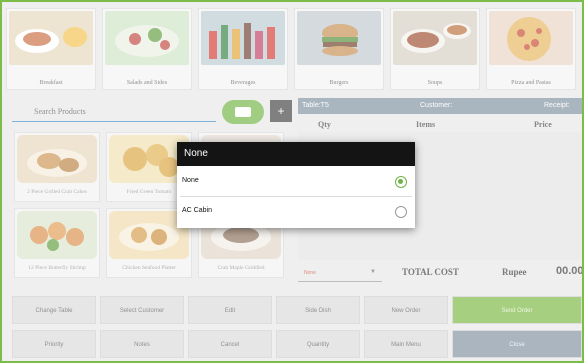  I want to click on radio-unselected-icon, so click(401, 212).